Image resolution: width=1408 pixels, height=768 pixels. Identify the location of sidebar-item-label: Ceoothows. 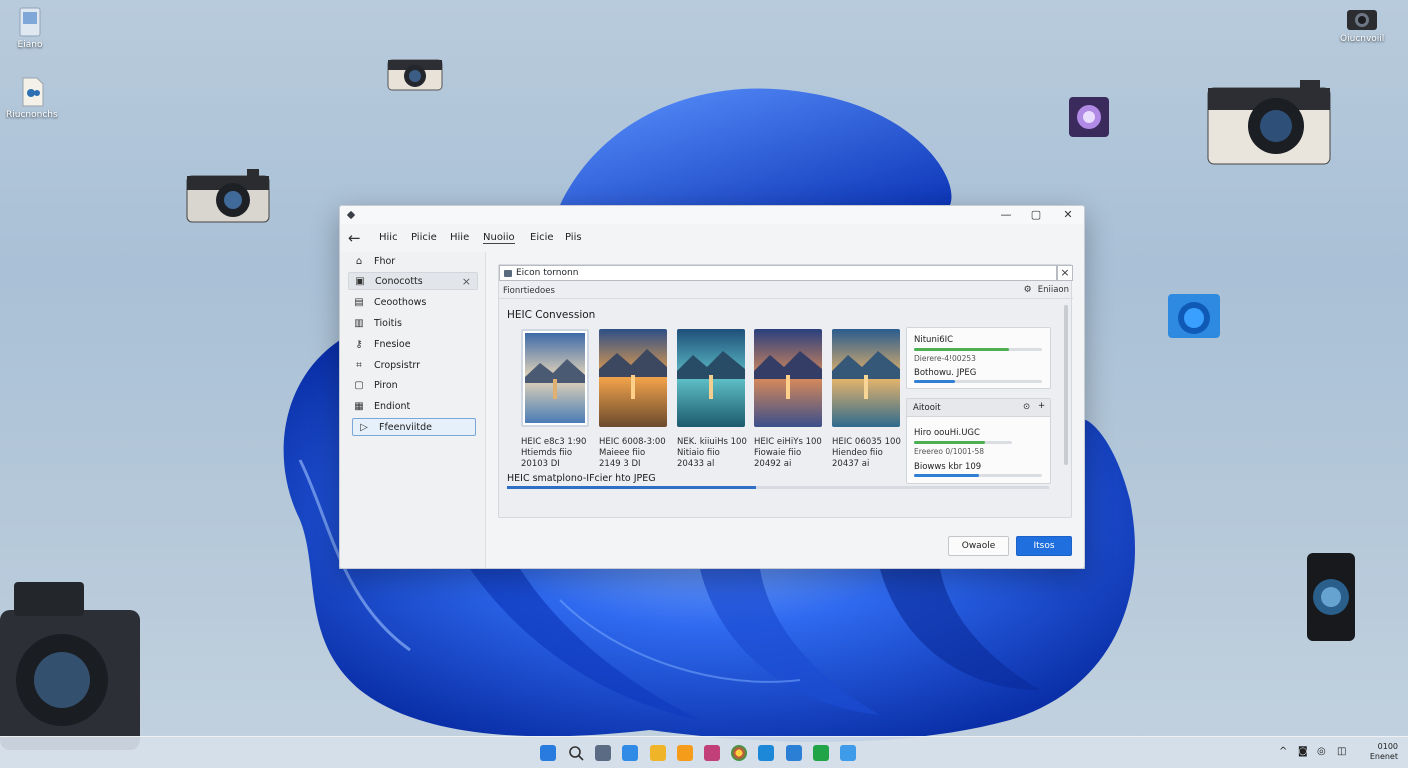
(400, 302).